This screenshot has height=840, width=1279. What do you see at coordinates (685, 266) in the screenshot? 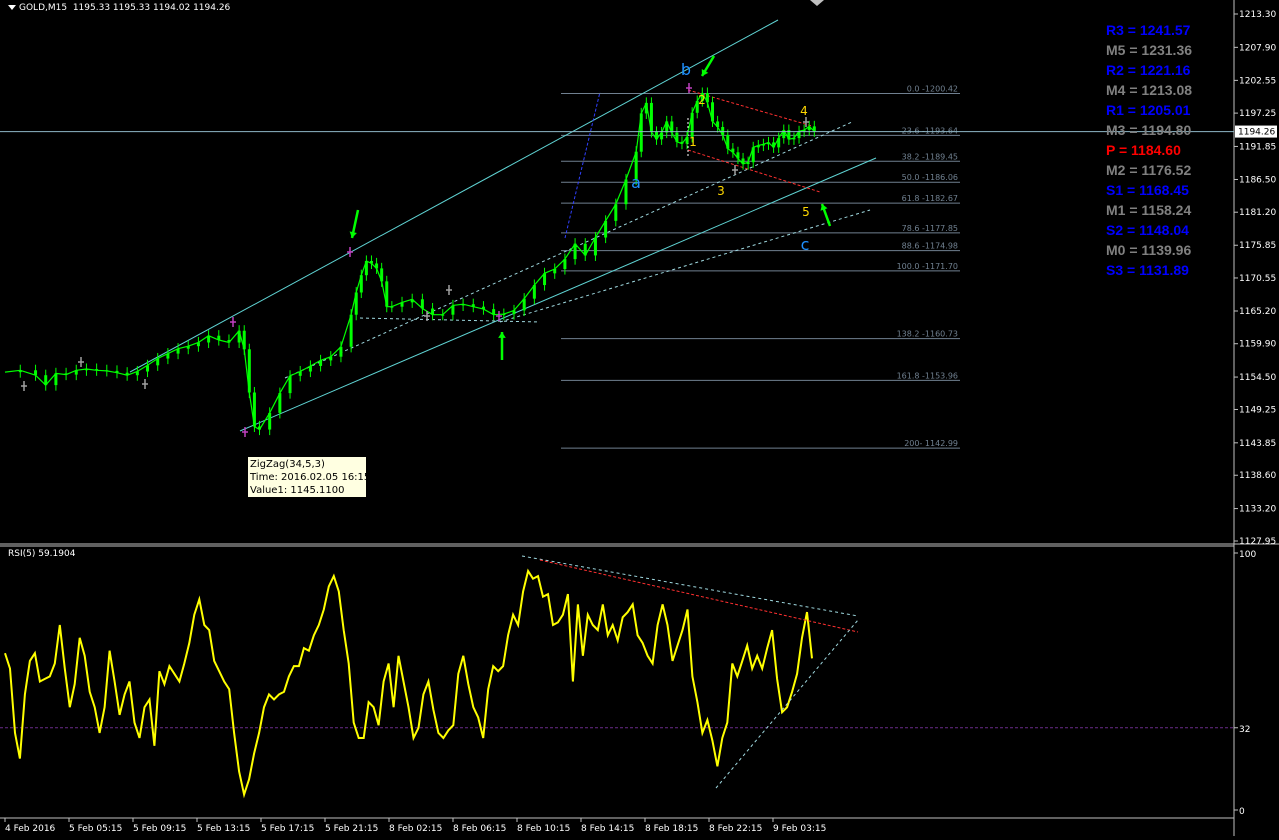
I see `lower-trendline` at bounding box center [685, 266].